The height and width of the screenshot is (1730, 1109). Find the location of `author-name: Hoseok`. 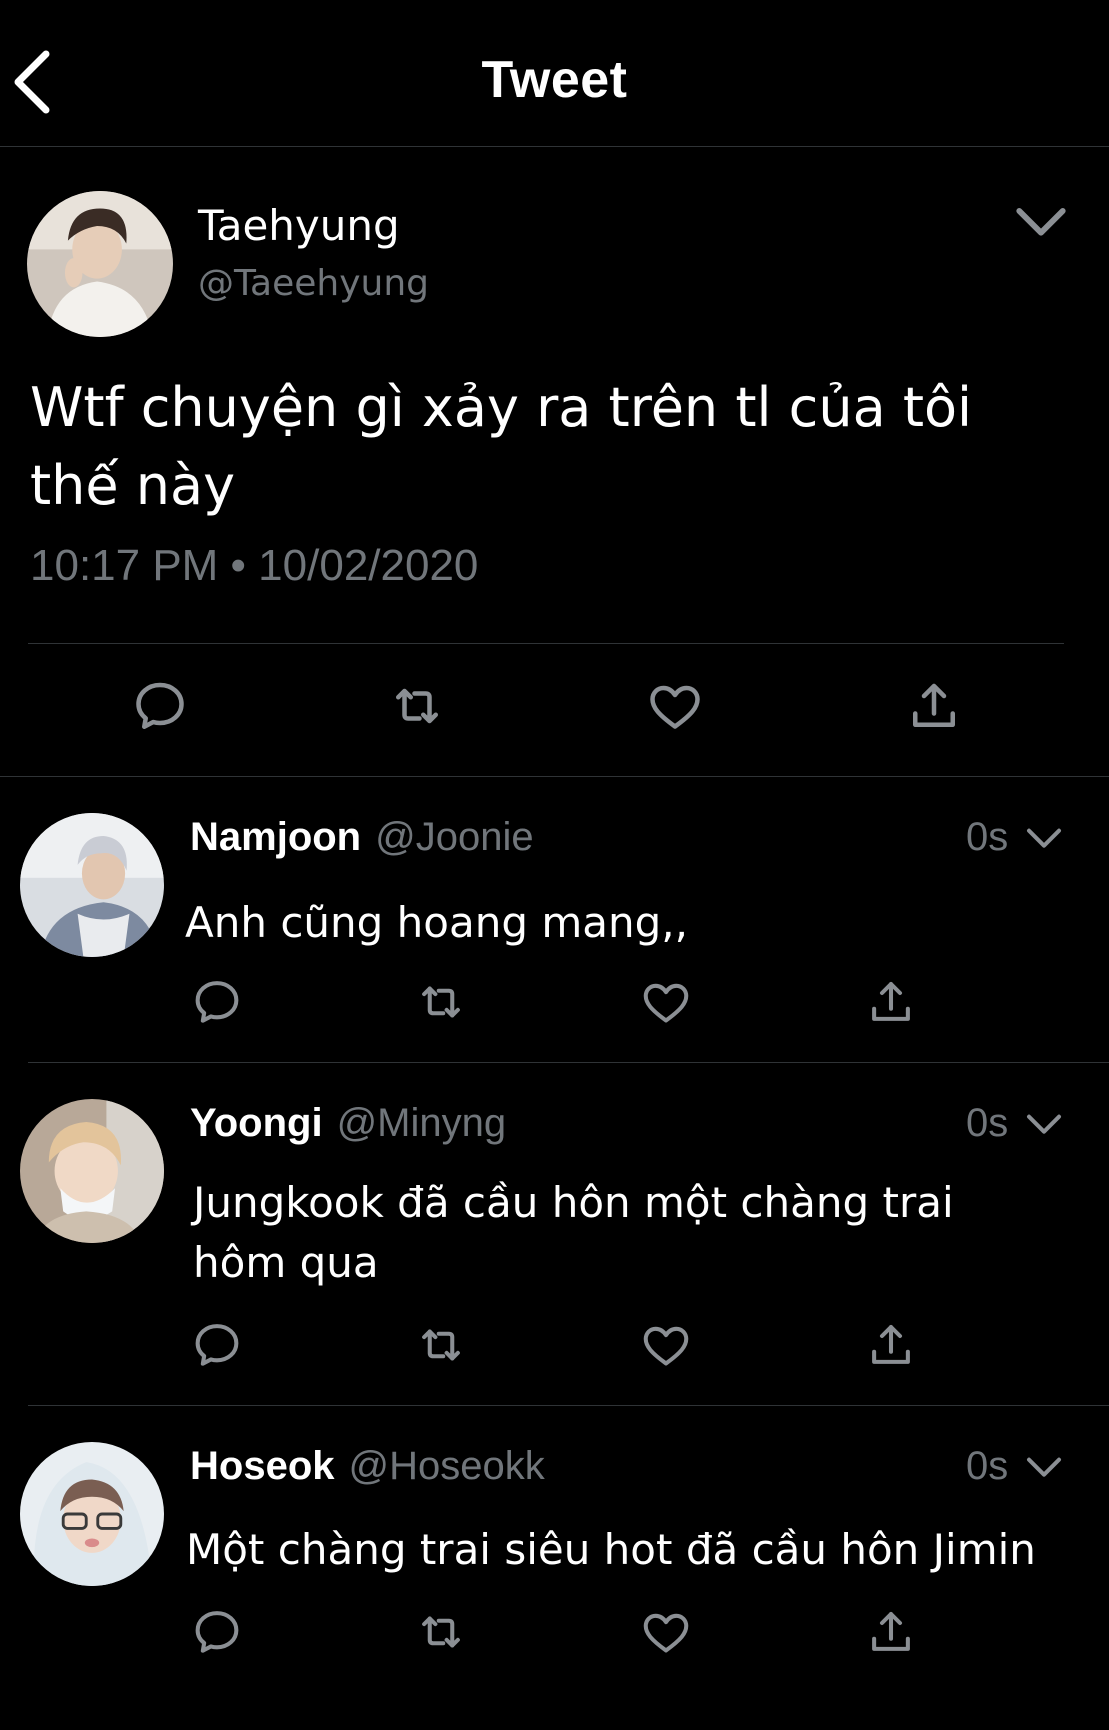

author-name: Hoseok is located at coordinates (262, 1466).